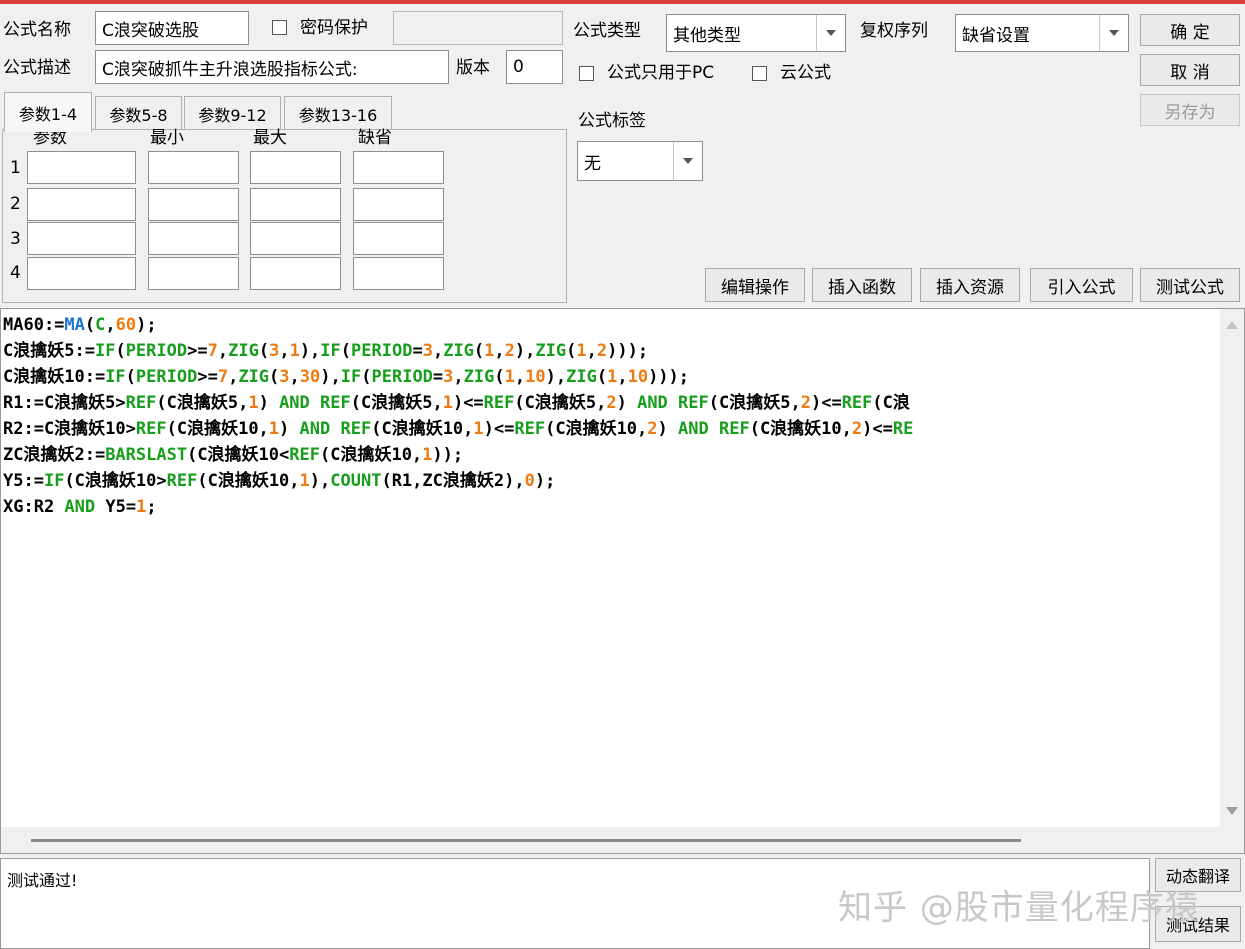 This screenshot has height=949, width=1245. What do you see at coordinates (167, 138) in the screenshot?
I see `param-header-min: 最小` at bounding box center [167, 138].